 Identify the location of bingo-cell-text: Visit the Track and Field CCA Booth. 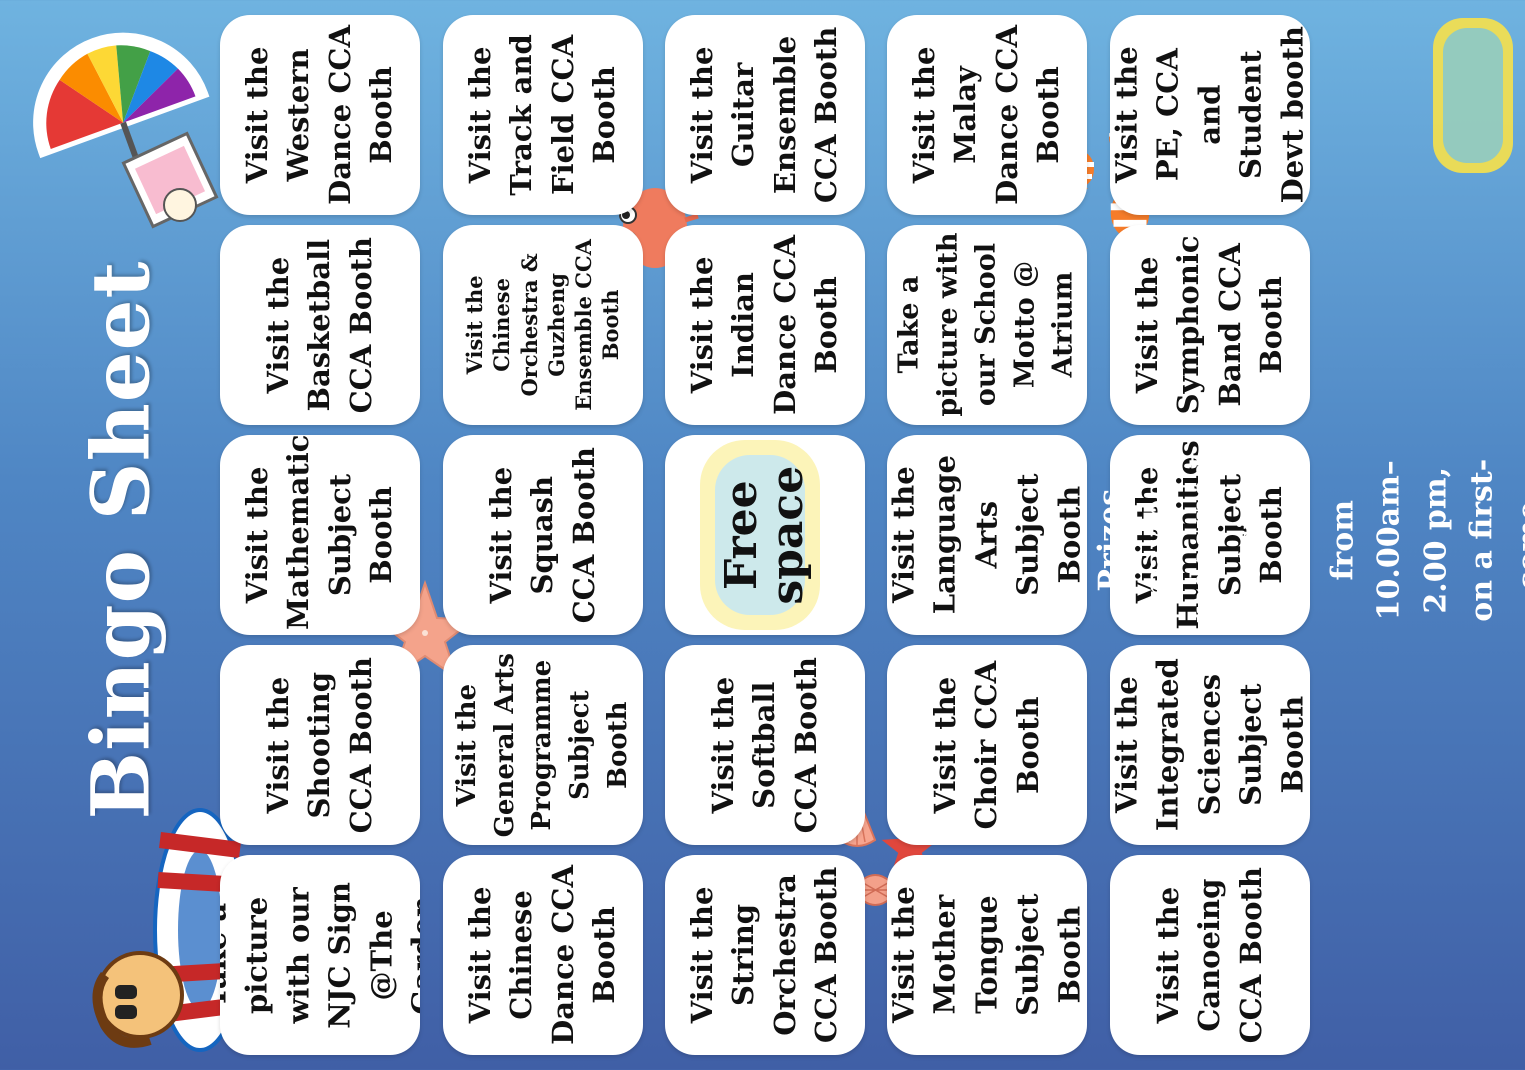
(542, 115).